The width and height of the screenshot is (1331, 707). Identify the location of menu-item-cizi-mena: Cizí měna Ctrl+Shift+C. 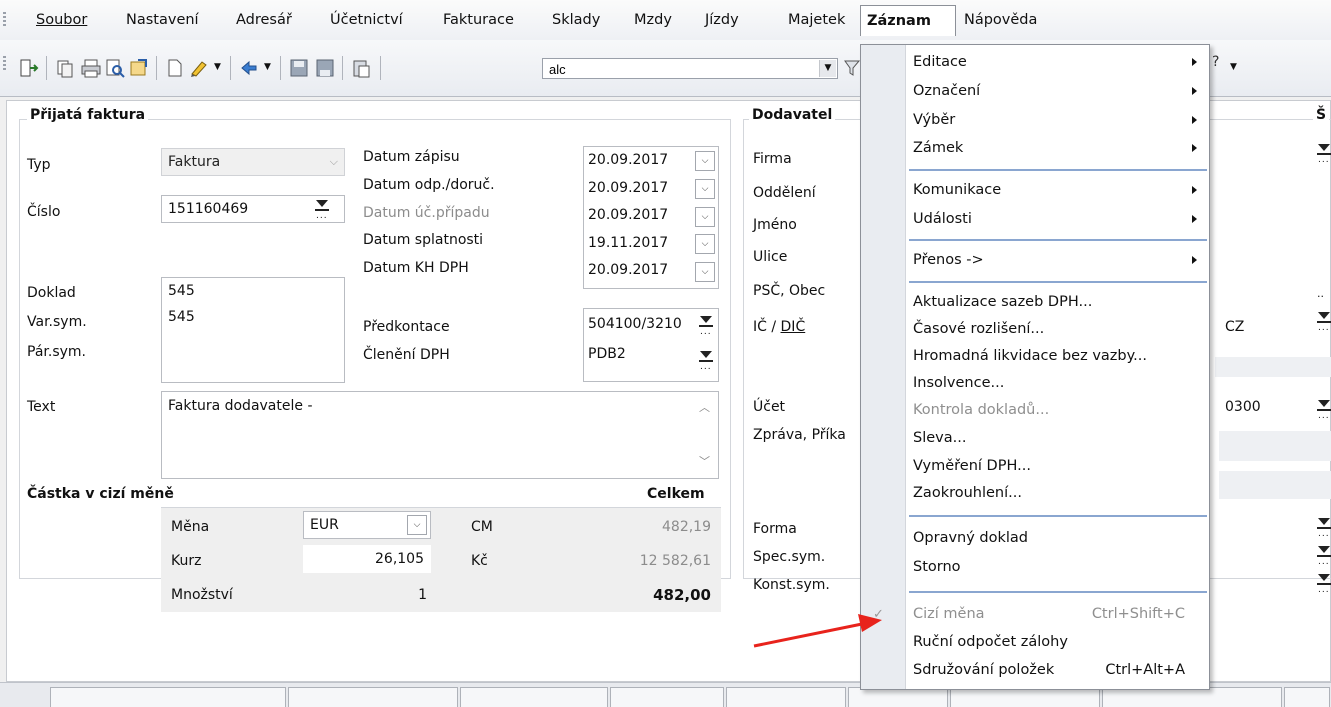
(1058, 614).